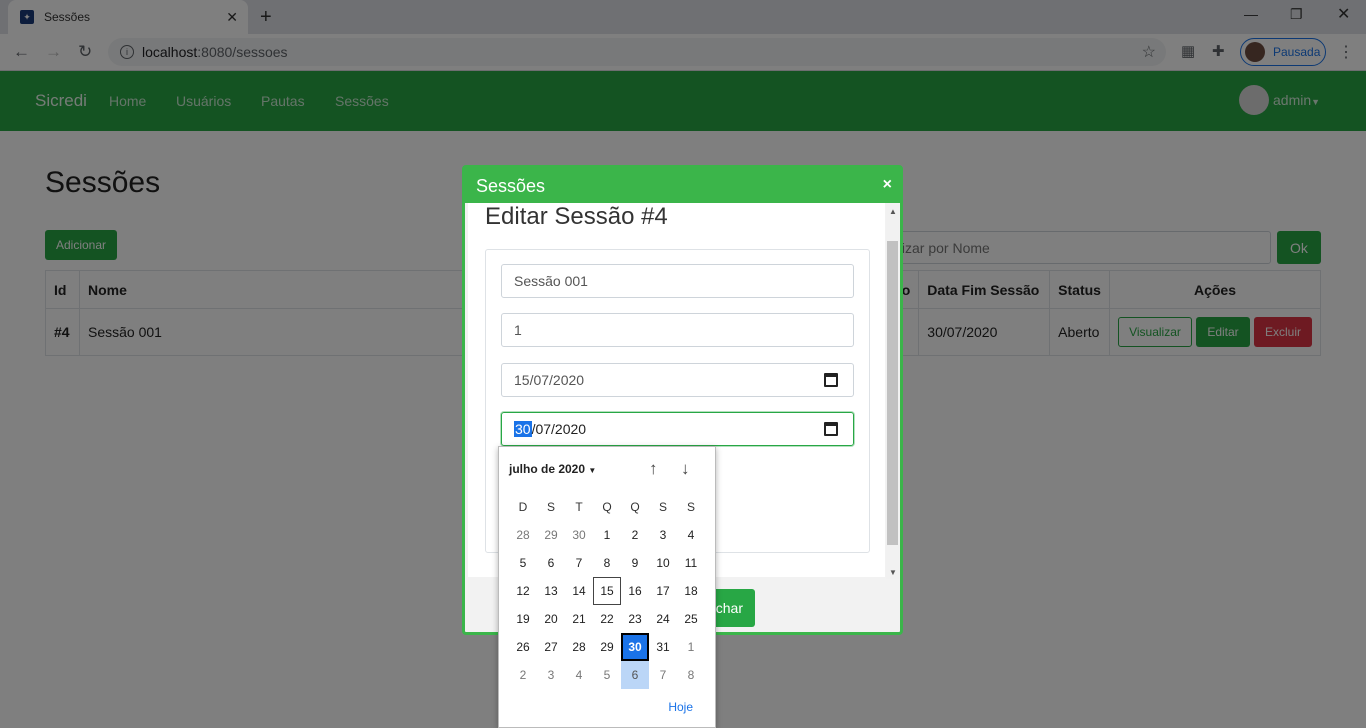 The image size is (1366, 728). What do you see at coordinates (893, 211) in the screenshot?
I see `scroll-up-icon: ▲` at bounding box center [893, 211].